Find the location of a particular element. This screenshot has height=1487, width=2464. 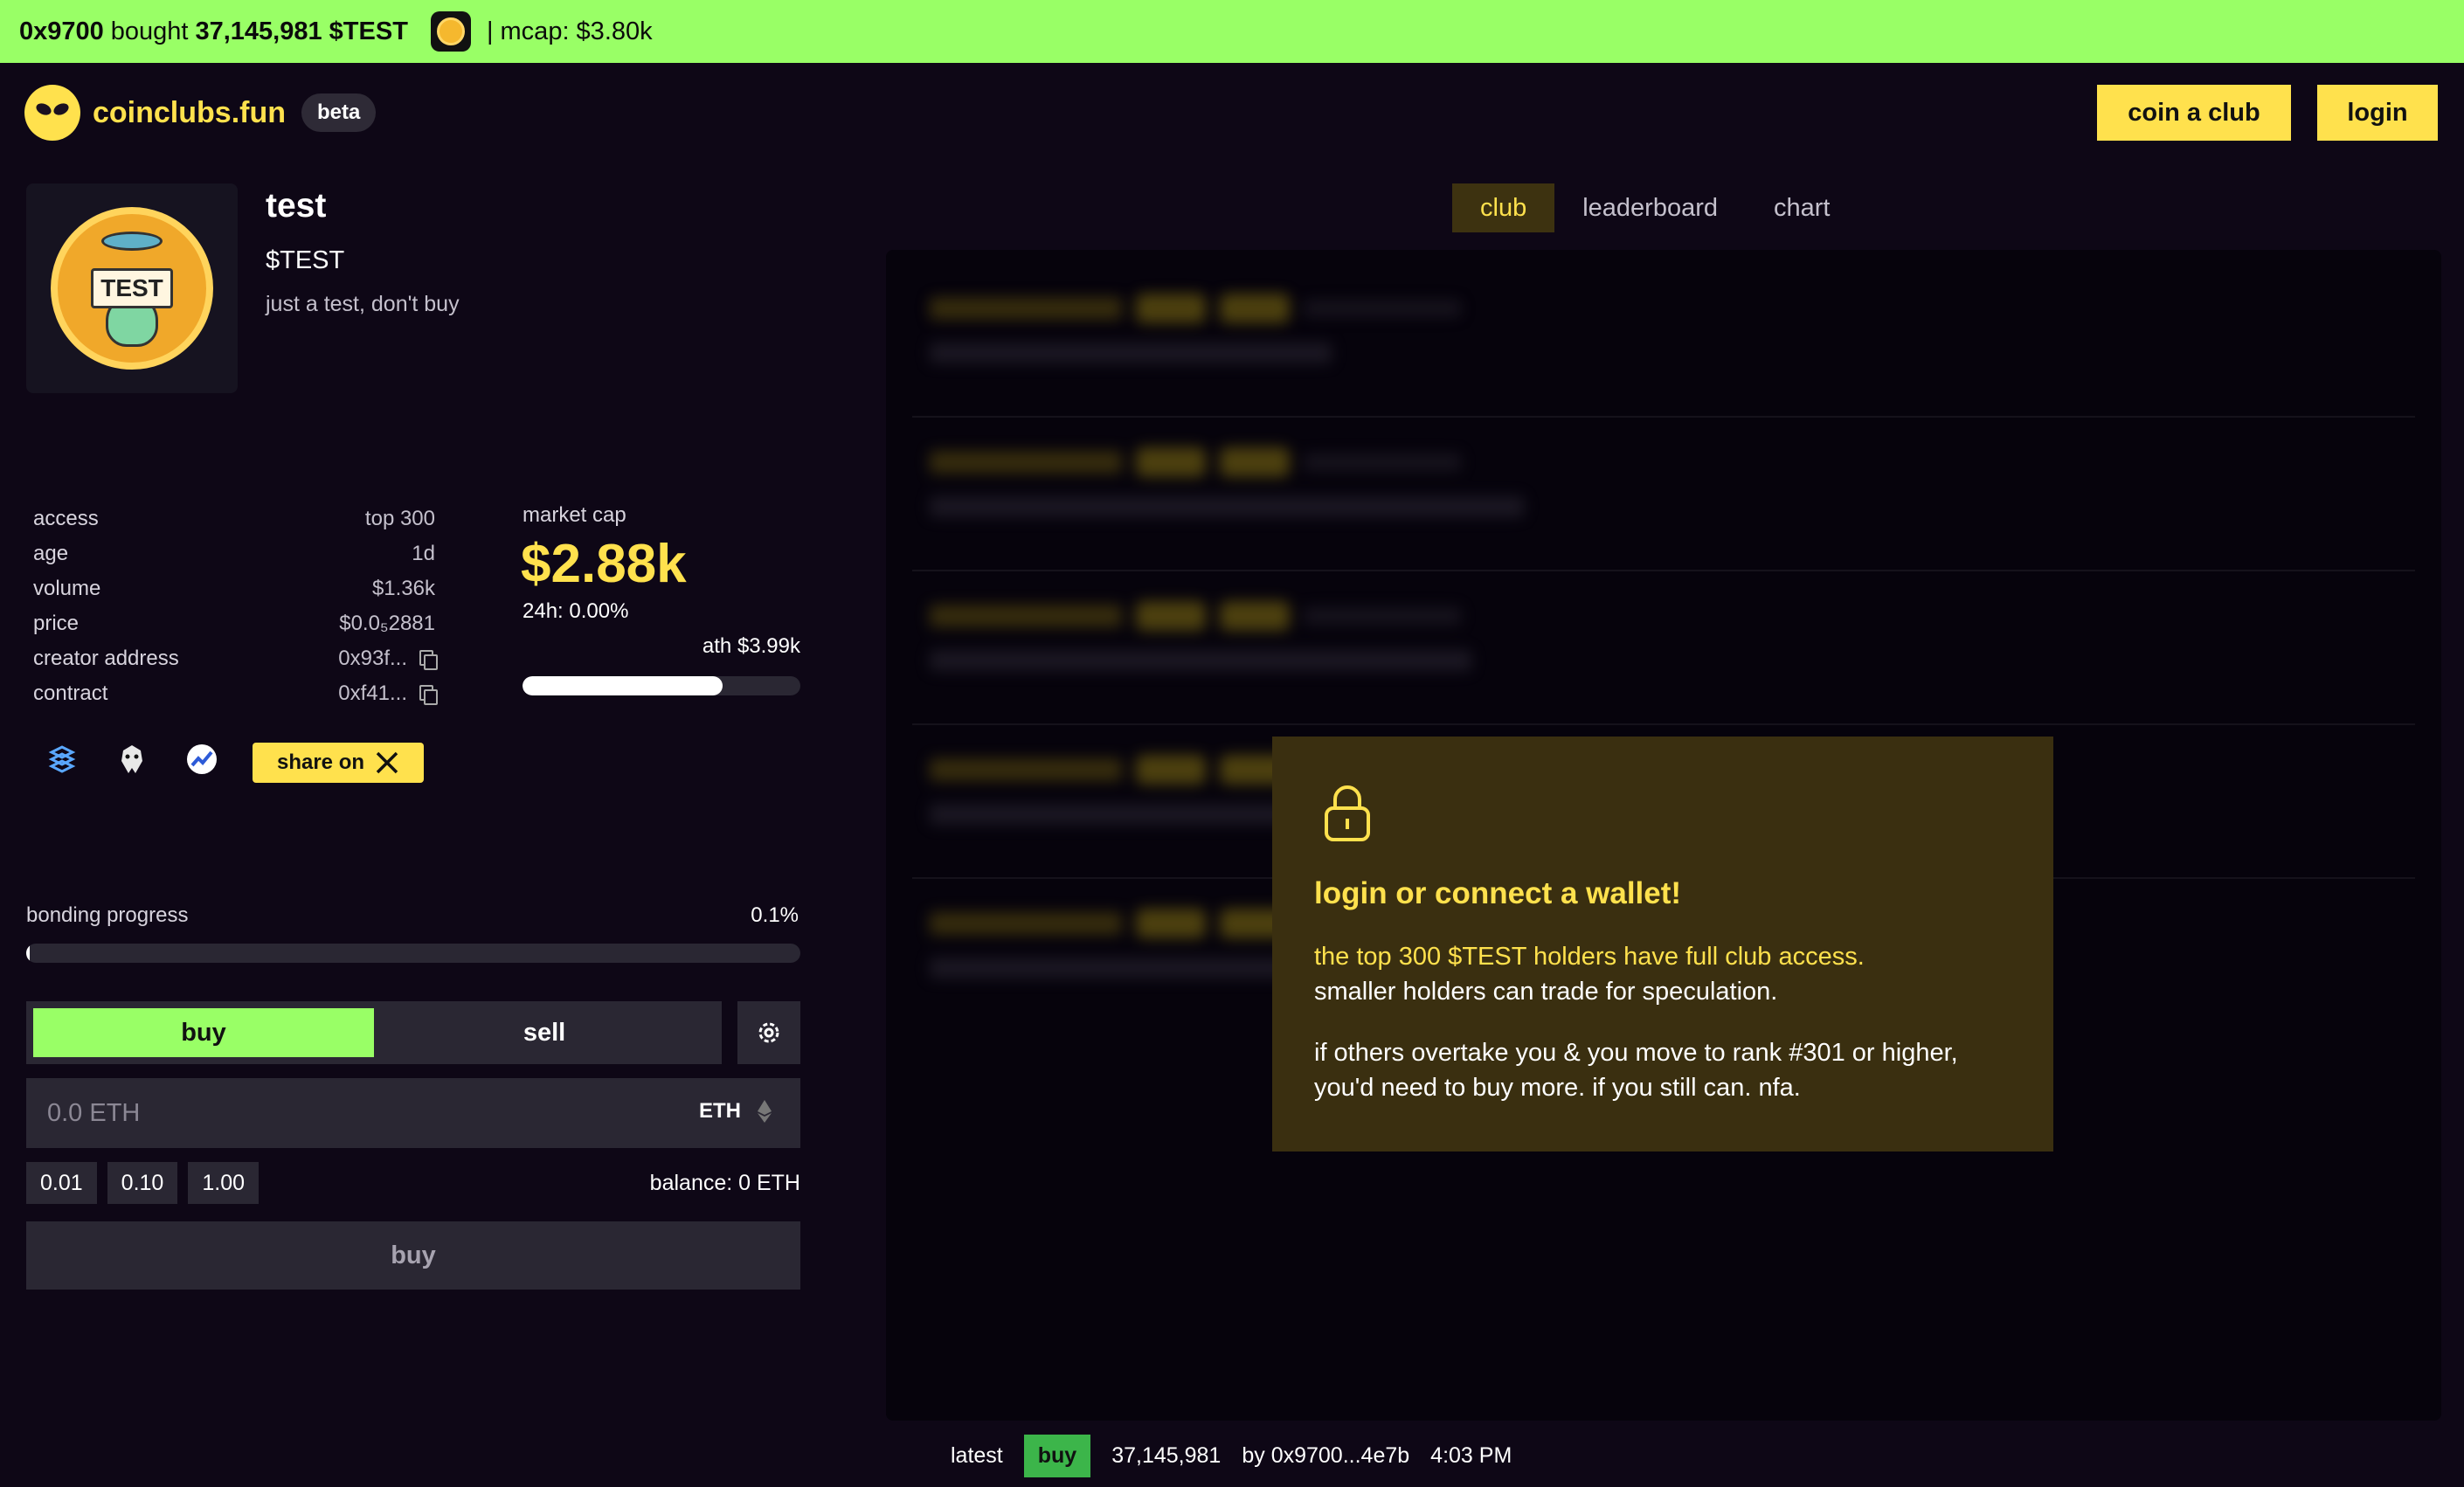

ath-value: ath $3.99k is located at coordinates (751, 646).